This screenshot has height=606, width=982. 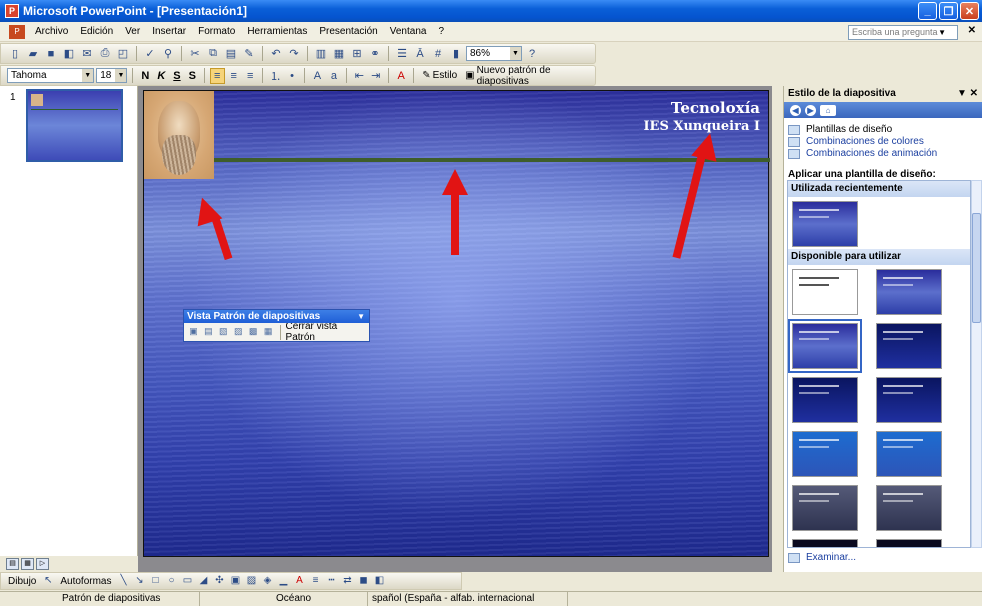 I want to click on print-icon: ⎙, so click(x=105, y=54).